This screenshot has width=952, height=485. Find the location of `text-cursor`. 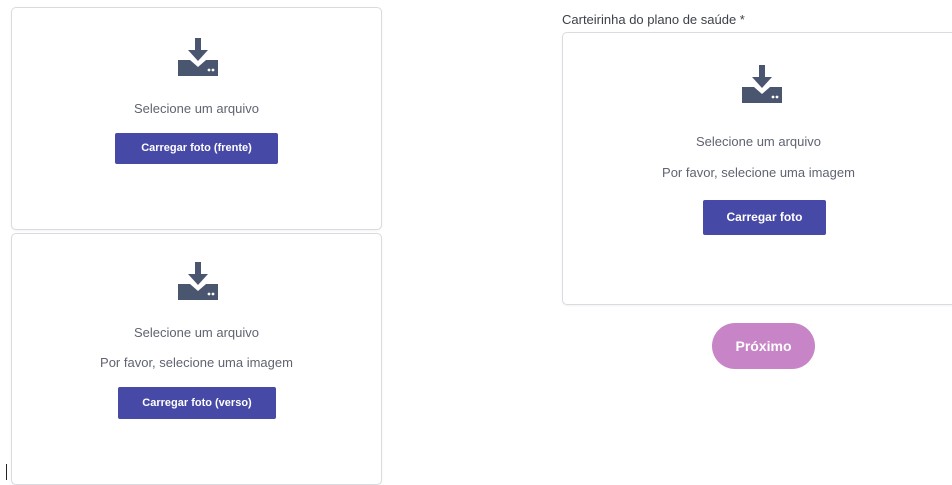

text-cursor is located at coordinates (6, 472).